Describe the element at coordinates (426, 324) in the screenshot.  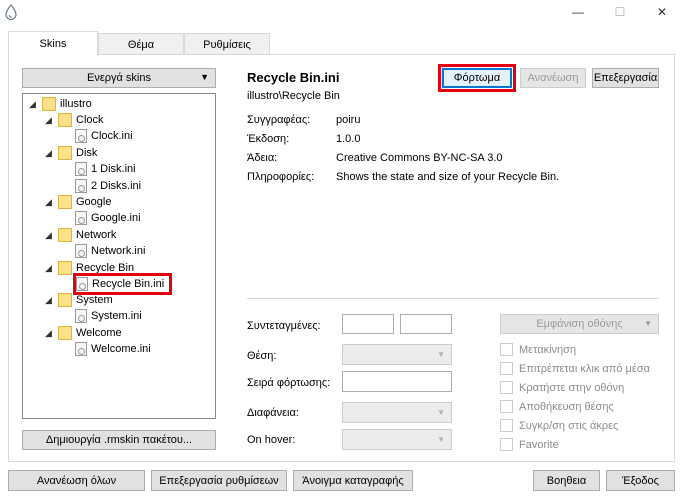
I see `y-coordinate-input` at that location.